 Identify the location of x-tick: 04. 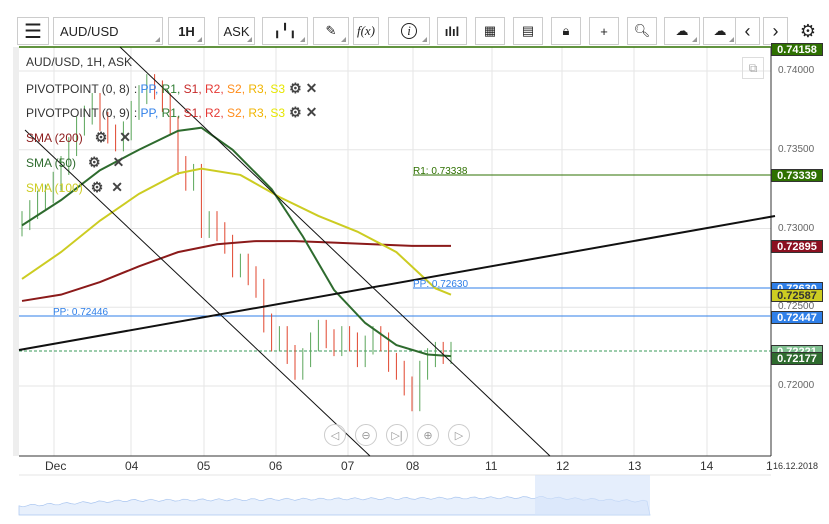
(132, 466).